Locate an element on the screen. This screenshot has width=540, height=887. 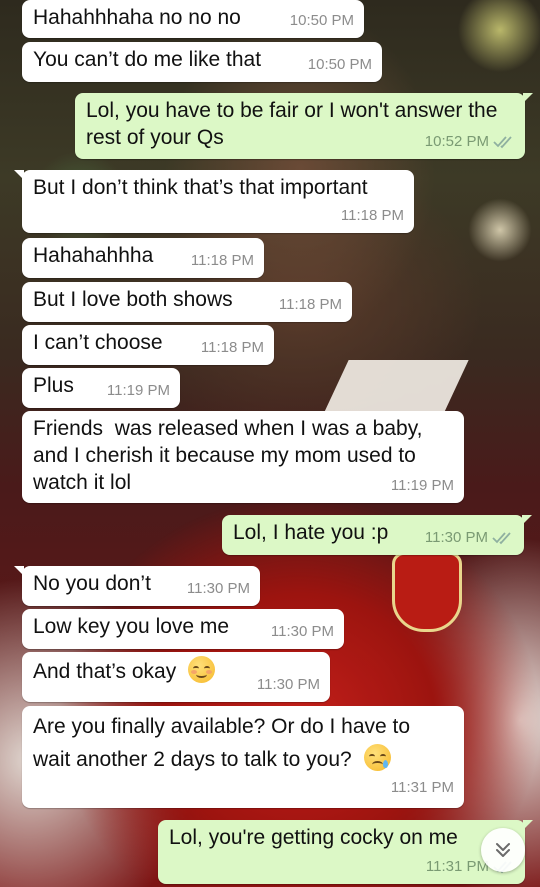
message-bubble-incoming: Low key you love me 11:30 PM is located at coordinates (183, 629).